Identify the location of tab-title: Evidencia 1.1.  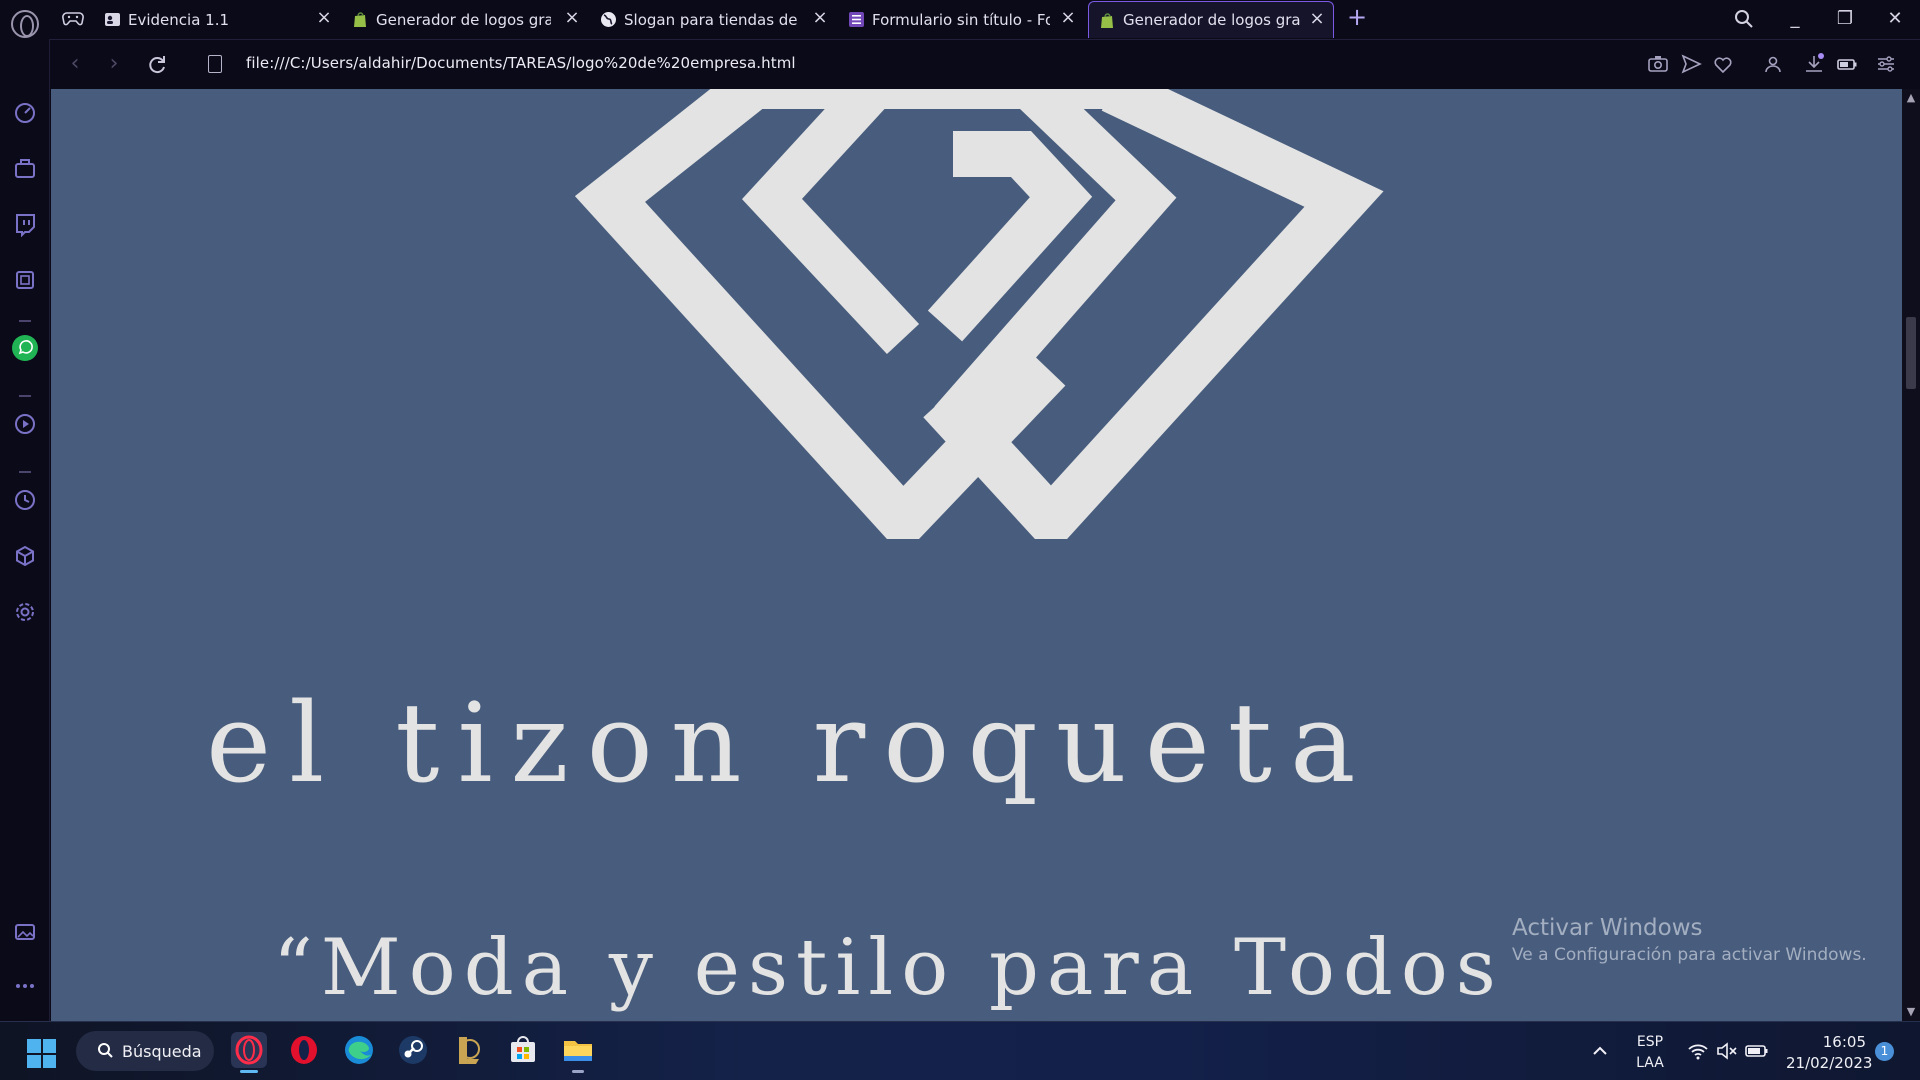
(179, 19).